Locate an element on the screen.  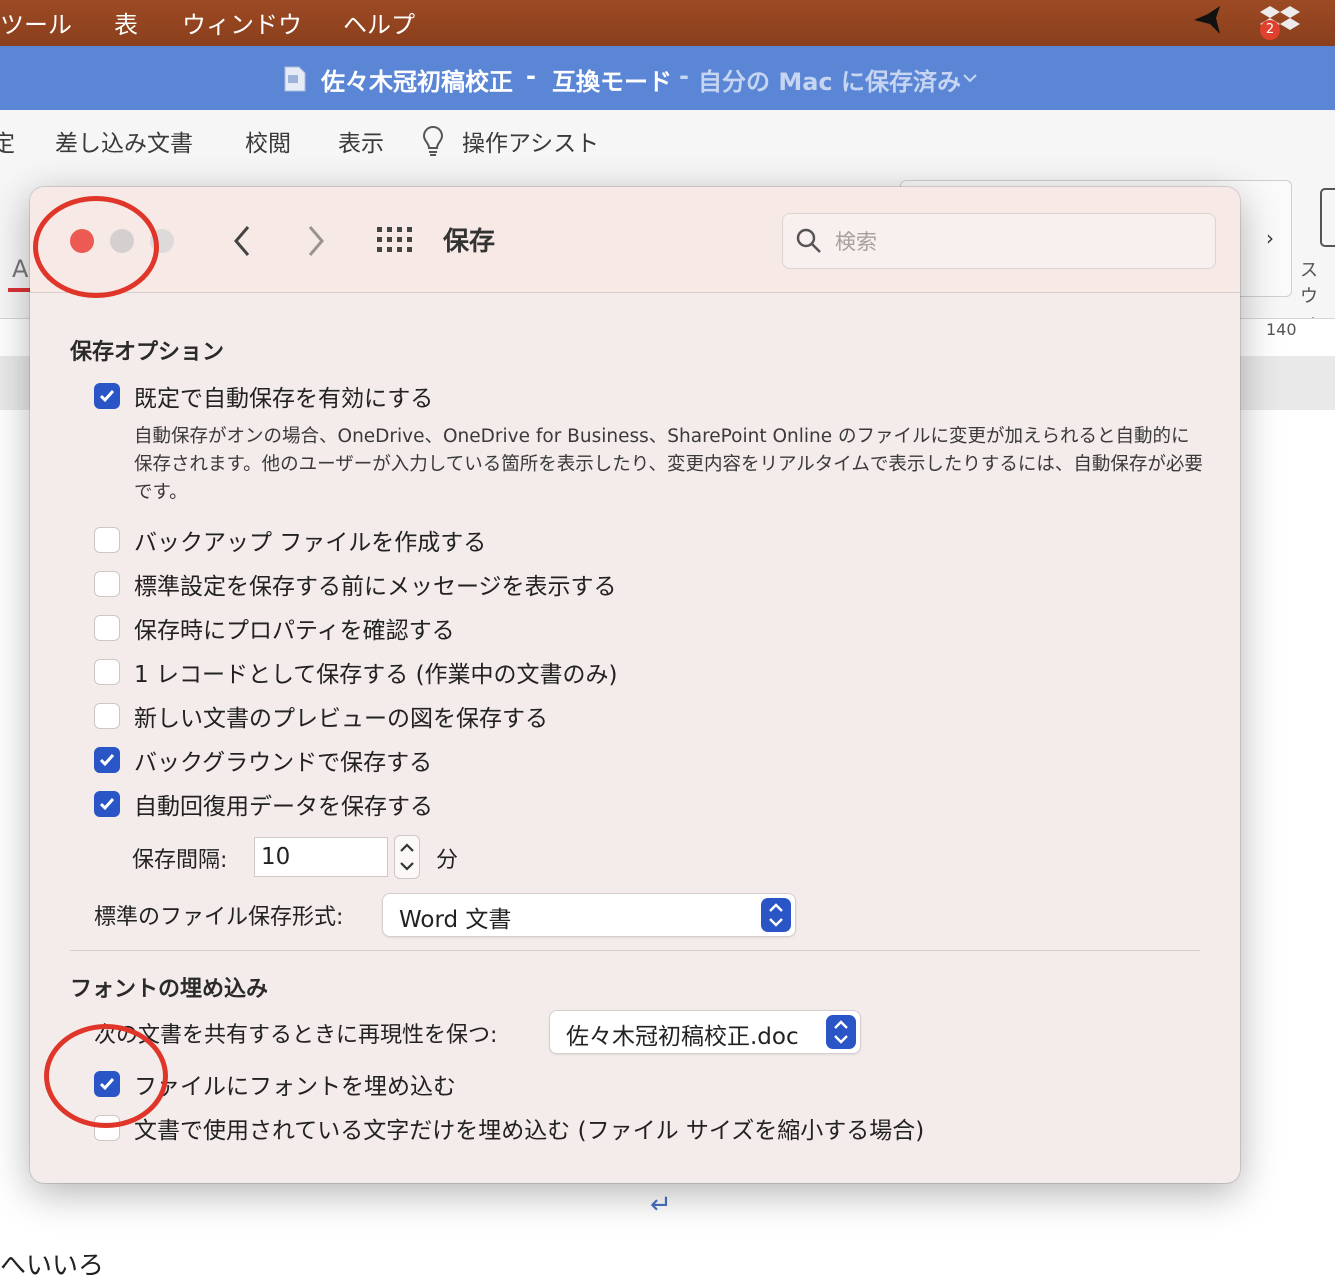
tab-mailings: 差し込み文書 is located at coordinates (124, 141).